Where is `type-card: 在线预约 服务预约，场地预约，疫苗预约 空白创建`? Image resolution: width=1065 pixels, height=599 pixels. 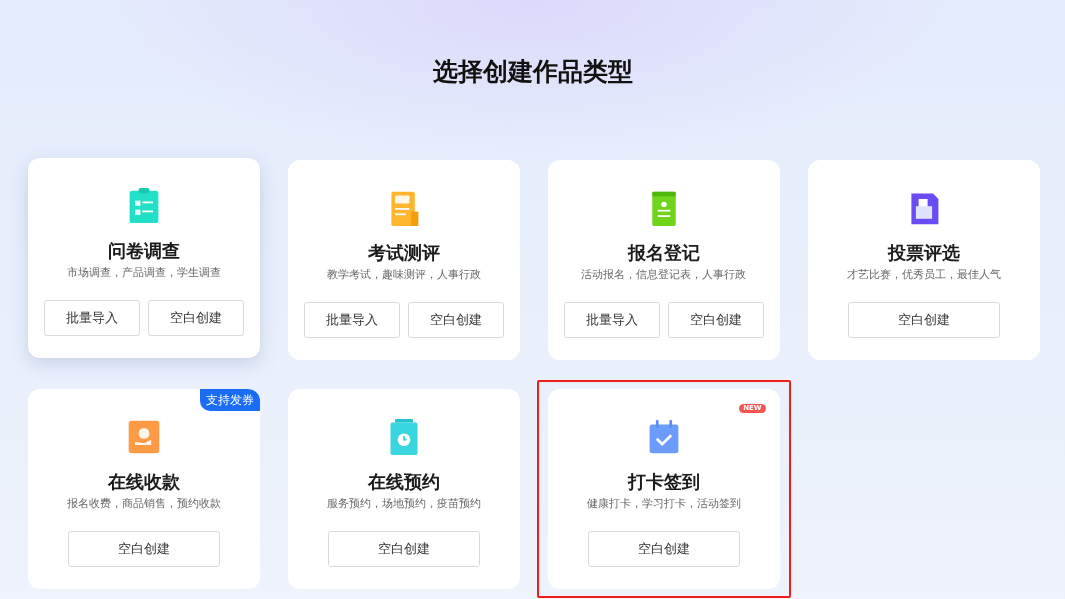 type-card: 在线预约 服务预约，场地预约，疫苗预约 空白创建 is located at coordinates (403, 489).